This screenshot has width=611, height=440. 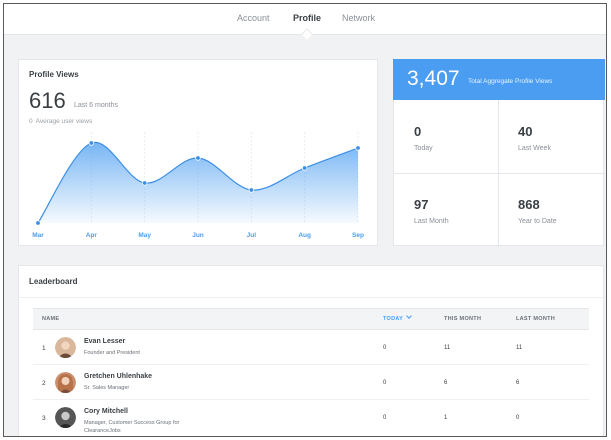 What do you see at coordinates (421, 204) in the screenshot?
I see `stat-last-month-value: 97` at bounding box center [421, 204].